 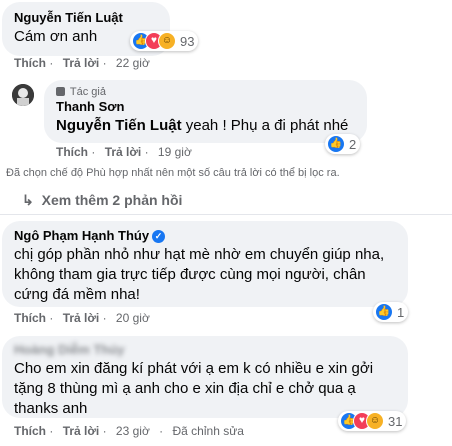 I want to click on comment-author: Hoàng Diễm Thúy, so click(x=205, y=349).